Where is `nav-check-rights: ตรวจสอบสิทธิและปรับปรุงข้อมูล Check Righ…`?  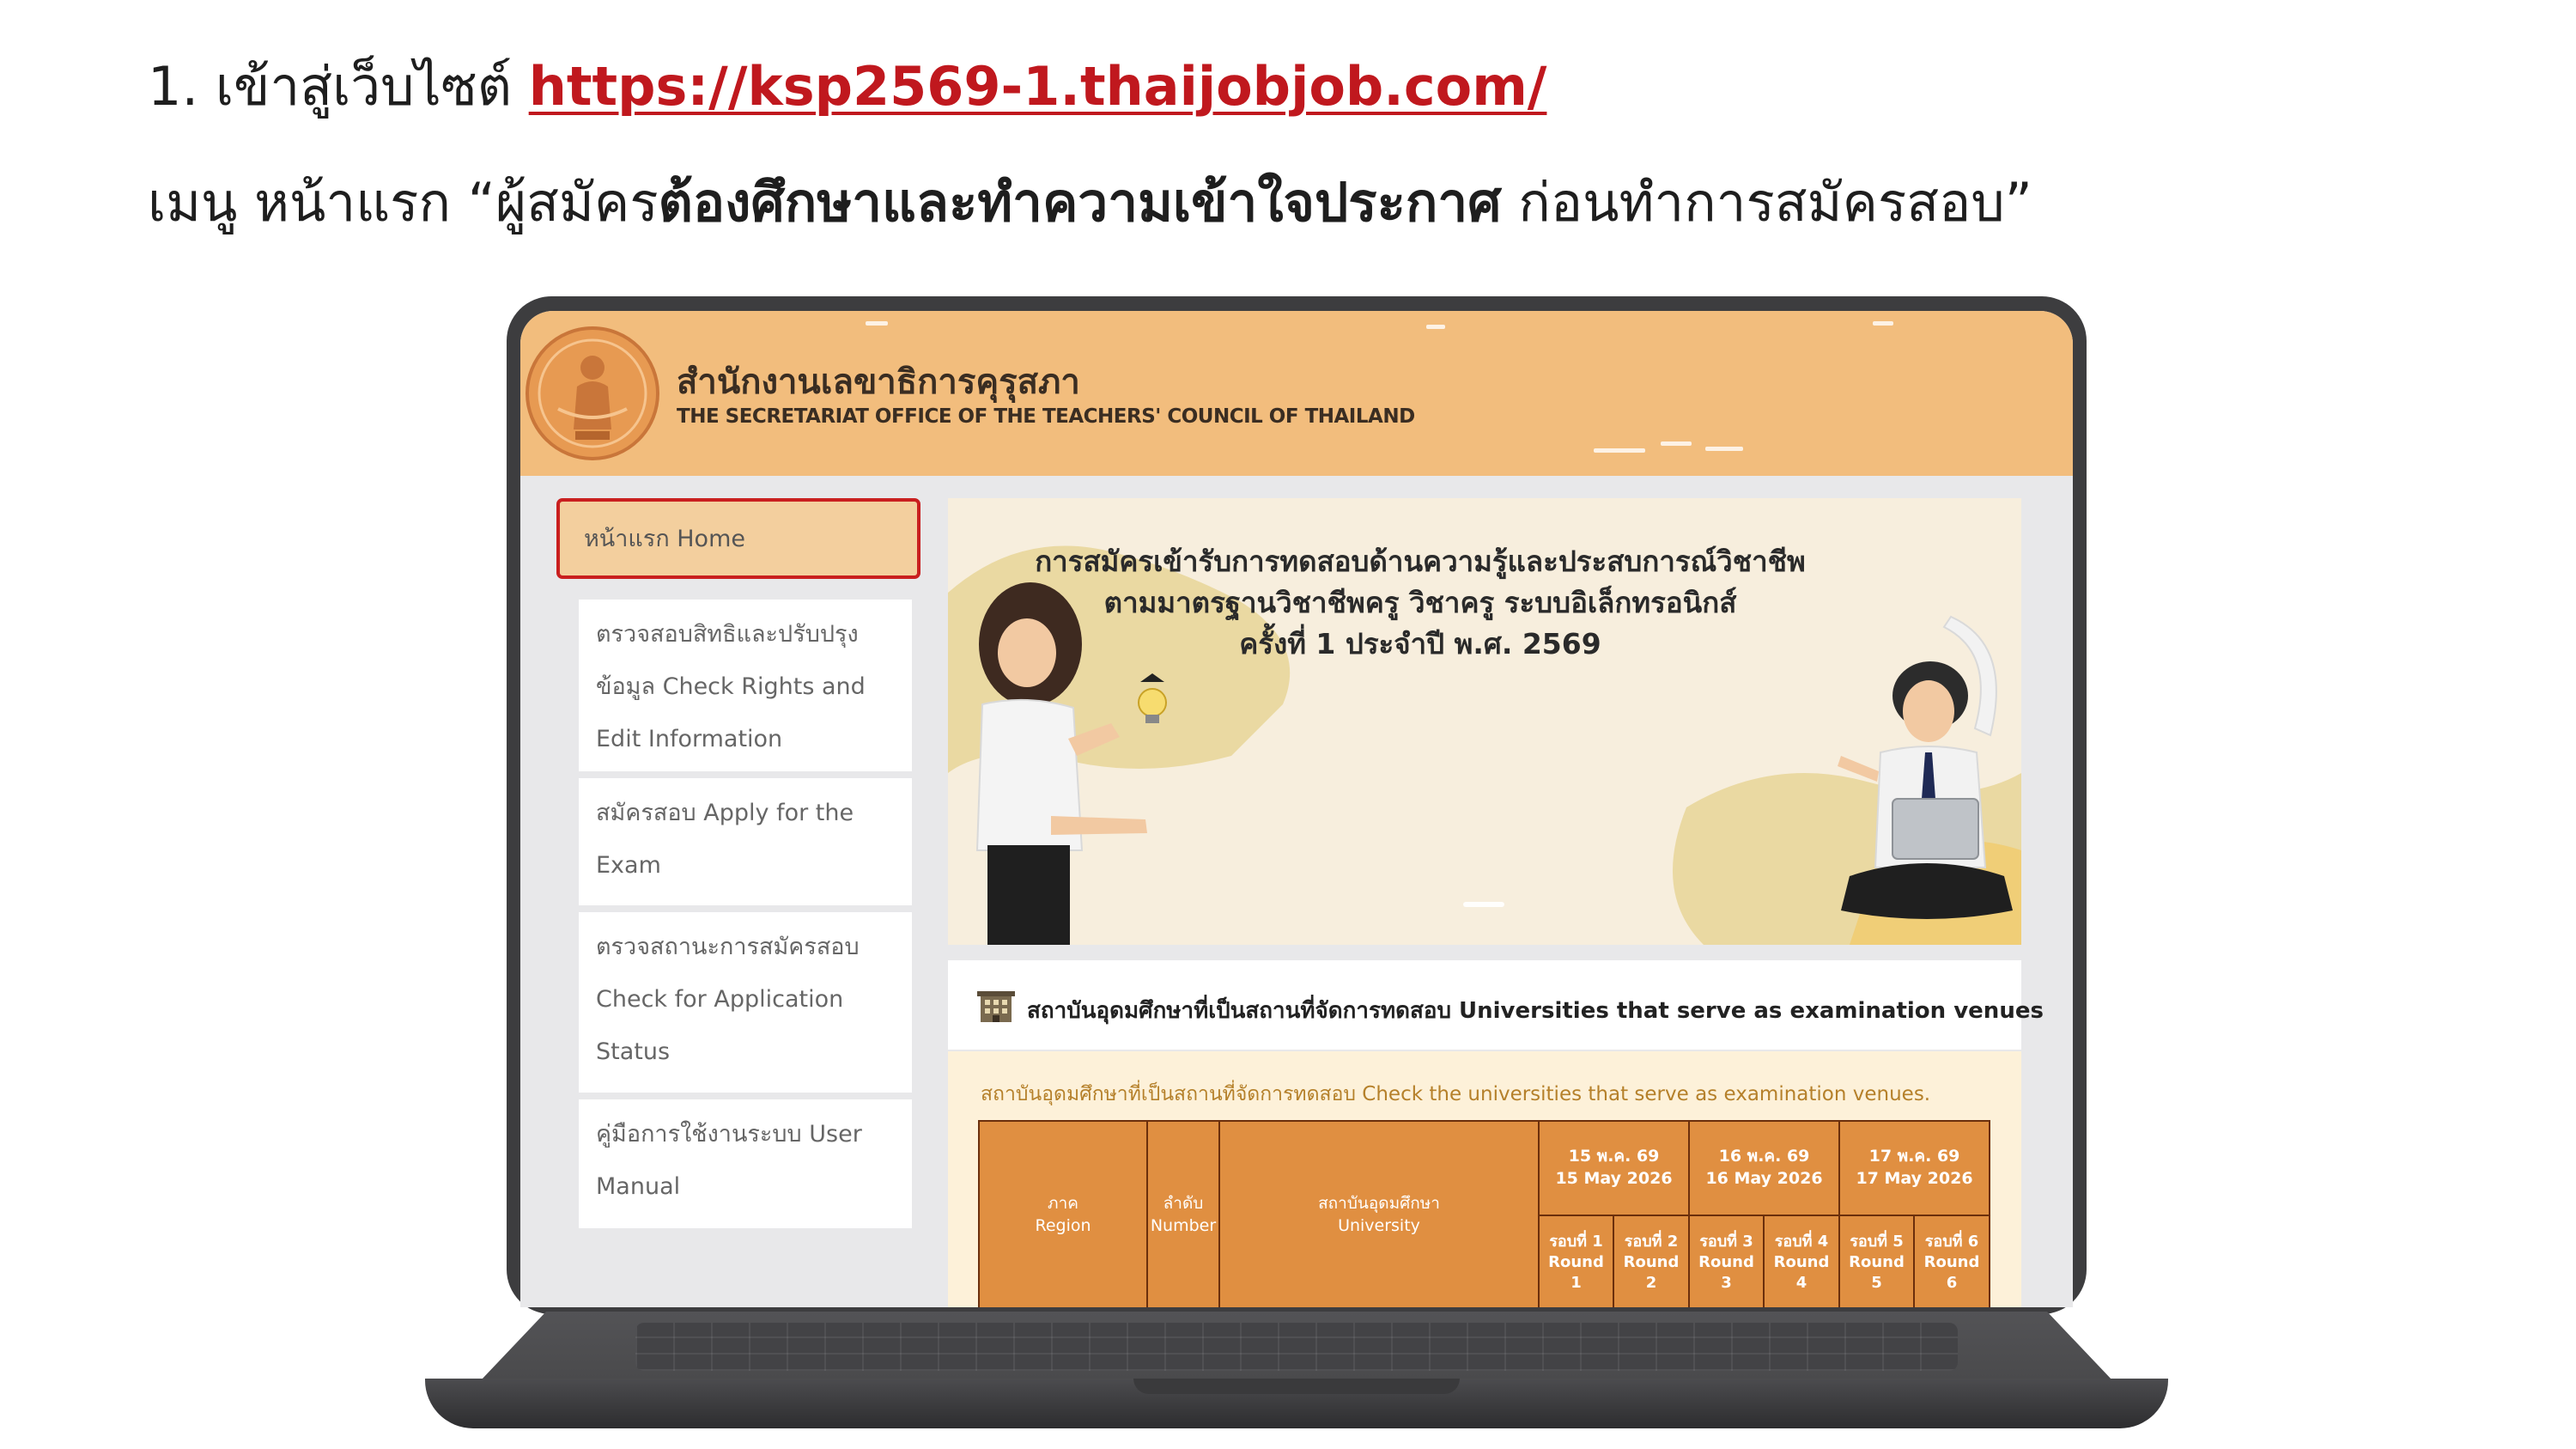 nav-check-rights: ตรวจสอบสิทธิและปรับปรุงข้อมูล Check Righ… is located at coordinates (746, 685).